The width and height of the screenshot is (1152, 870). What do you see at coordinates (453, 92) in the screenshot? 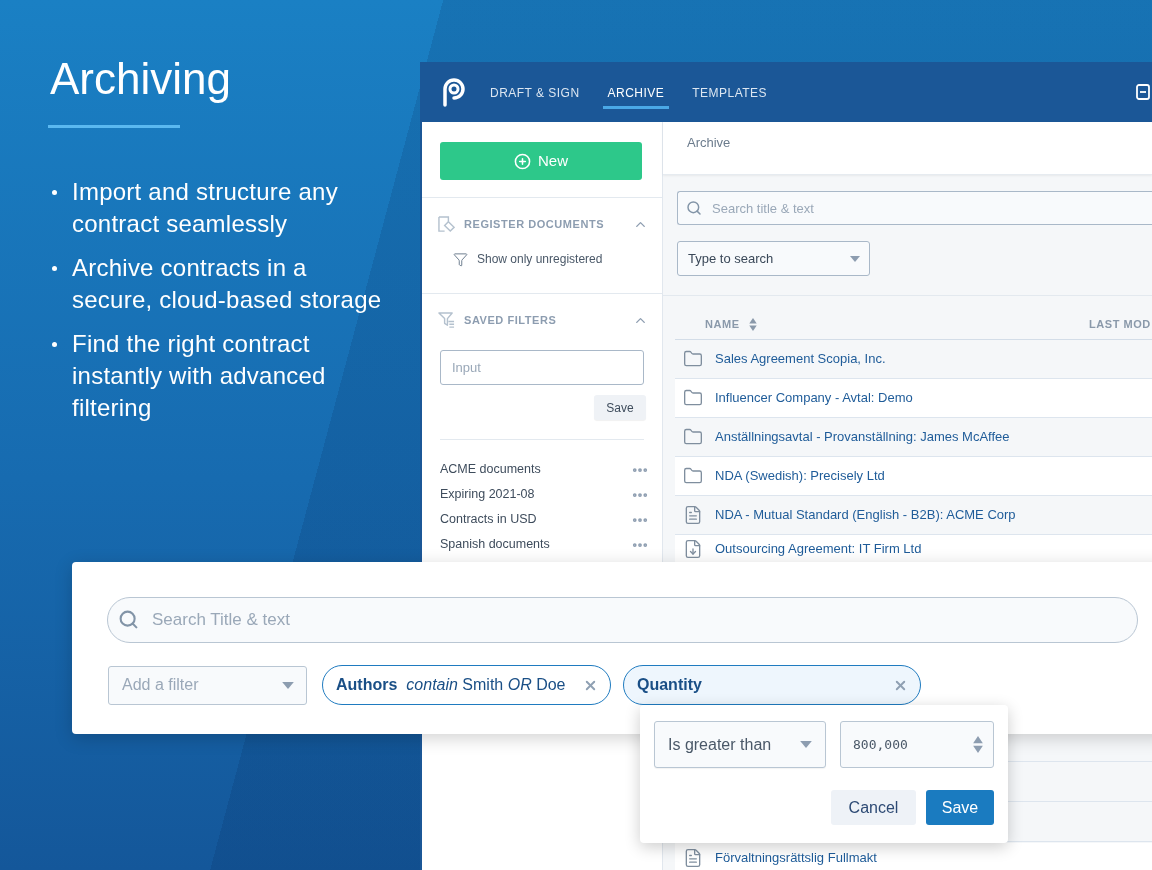
I see `logo-icon` at bounding box center [453, 92].